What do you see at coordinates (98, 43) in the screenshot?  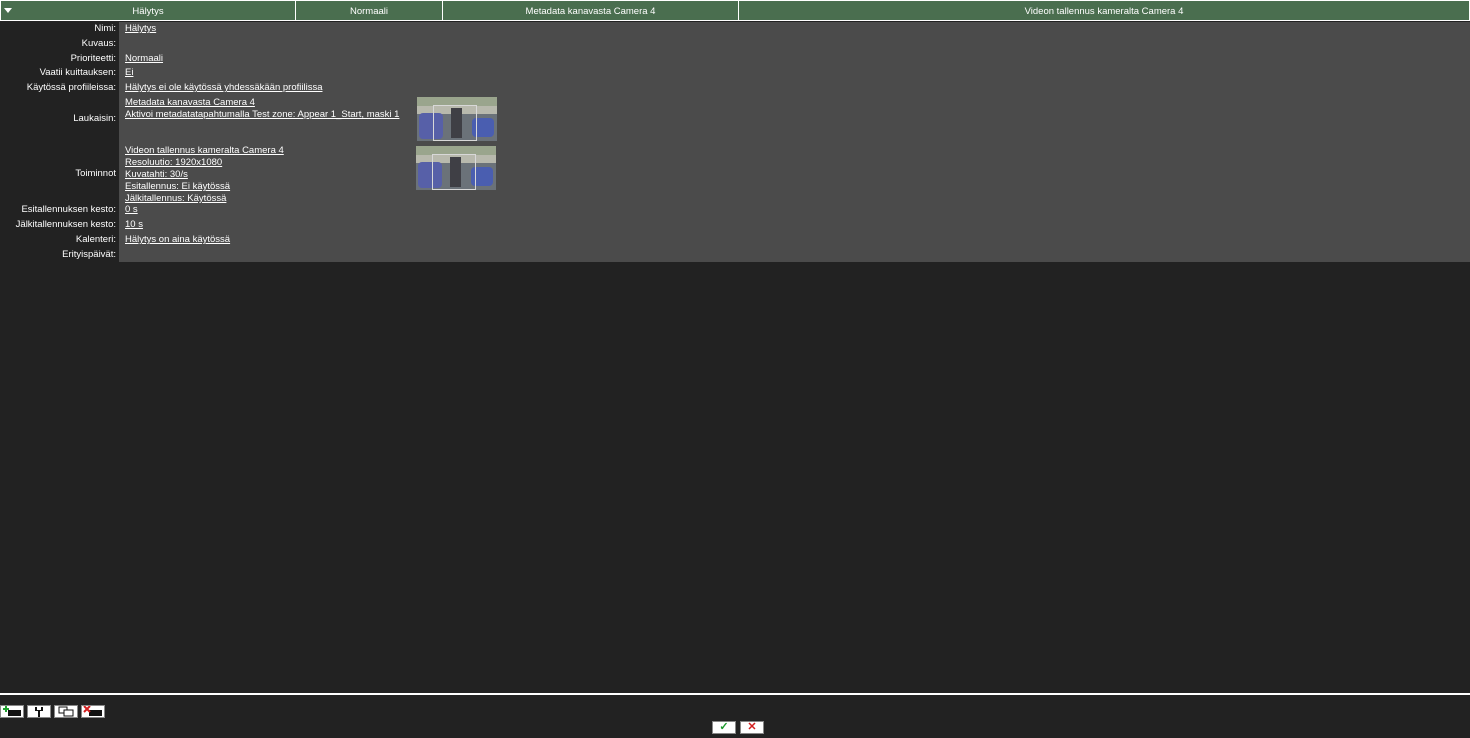 I see `description-label: Kuvaus:` at bounding box center [98, 43].